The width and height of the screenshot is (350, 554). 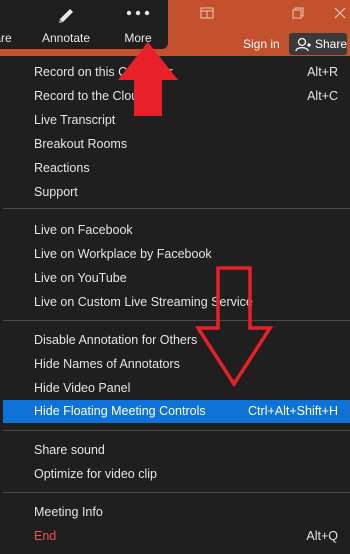 I want to click on menu-item-share-sound: Share sound, so click(x=176, y=450).